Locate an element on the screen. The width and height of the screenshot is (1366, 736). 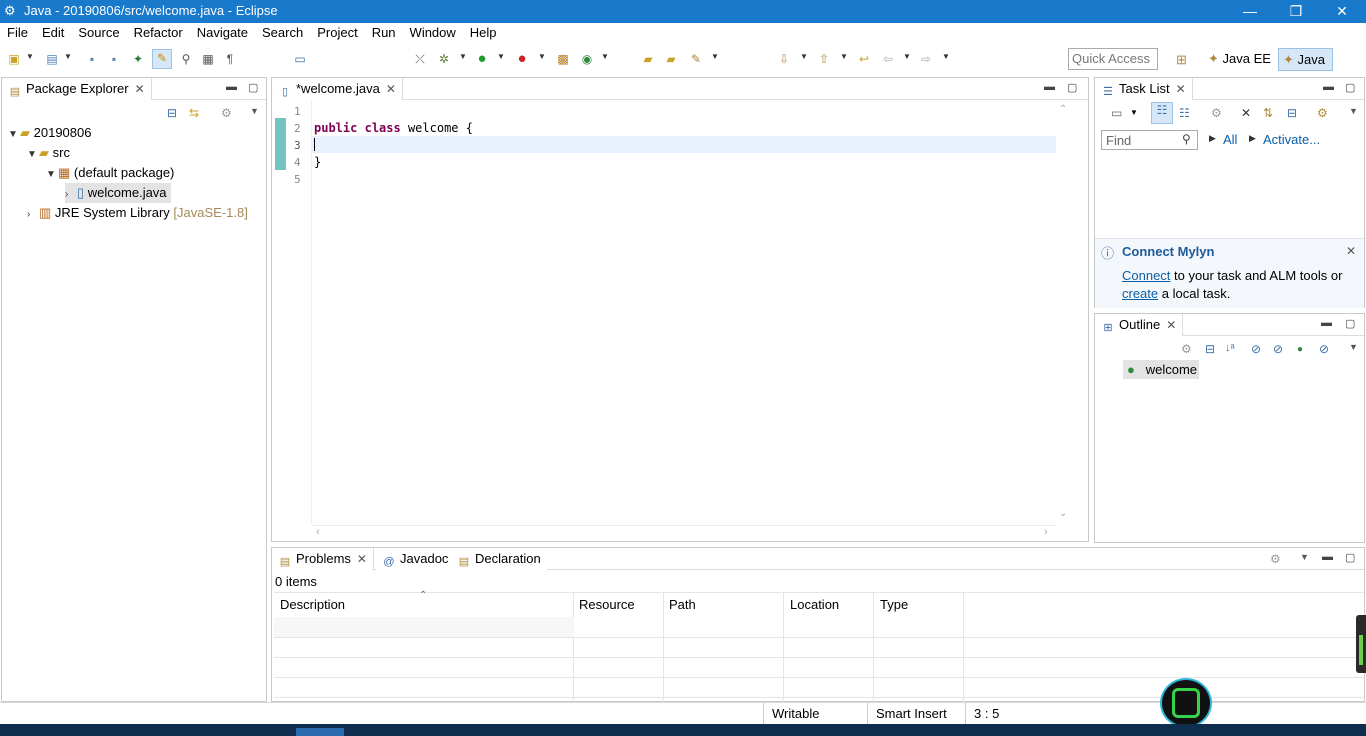
sync-icon: ⇅ is located at coordinates (1268, 113).